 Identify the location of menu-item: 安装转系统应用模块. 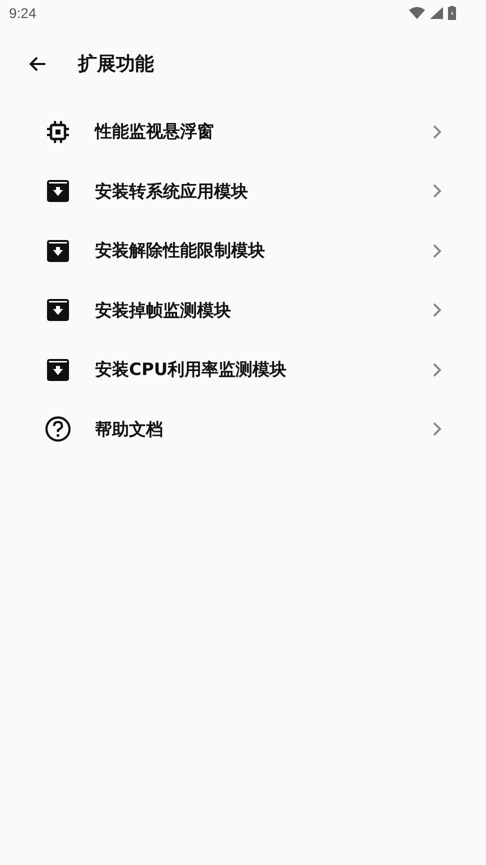
(243, 191).